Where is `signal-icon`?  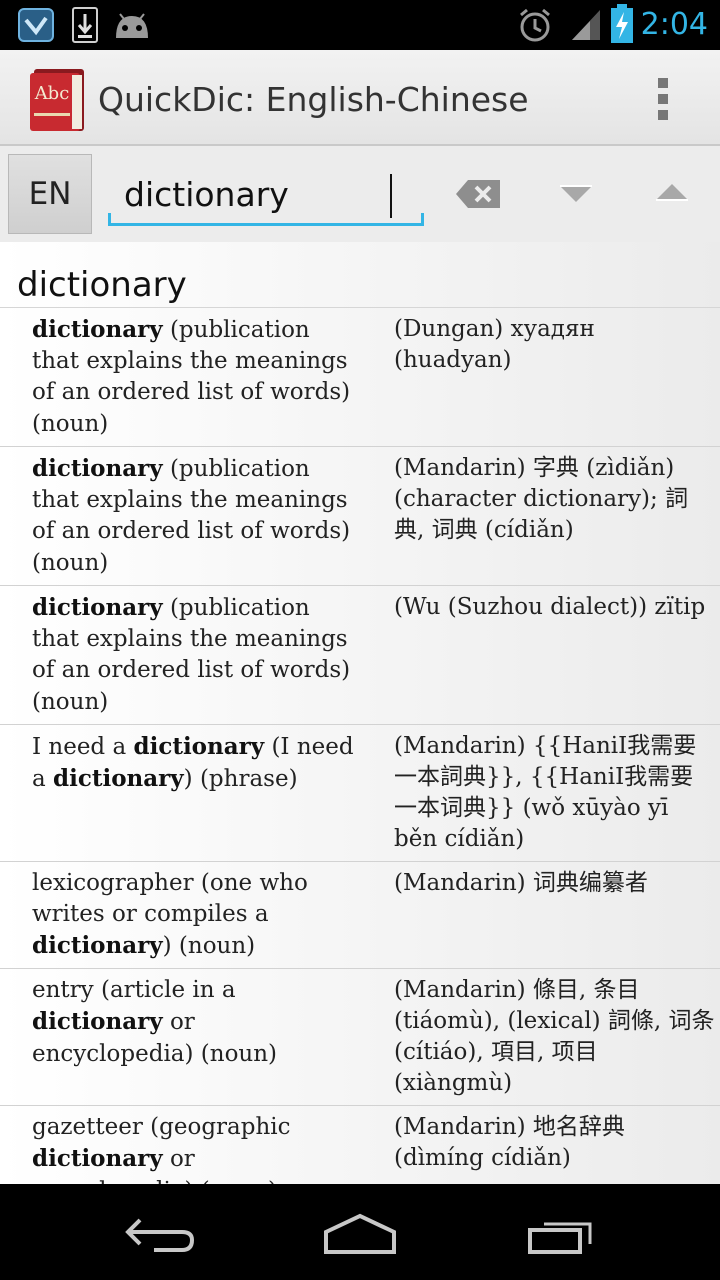 signal-icon is located at coordinates (586, 27).